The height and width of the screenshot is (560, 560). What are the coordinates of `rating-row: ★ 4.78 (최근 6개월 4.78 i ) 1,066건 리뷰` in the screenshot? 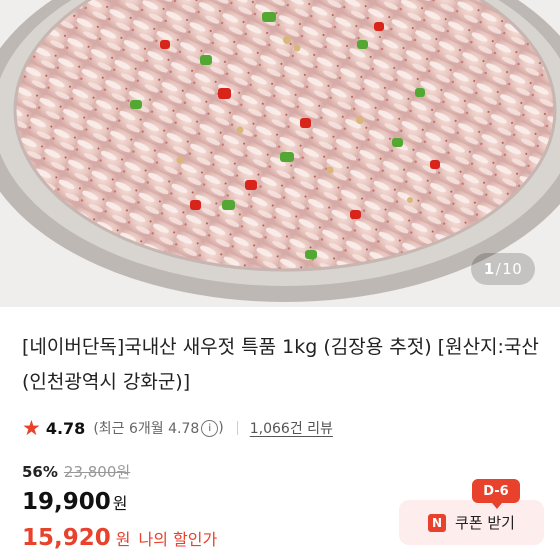 It's located at (177, 428).